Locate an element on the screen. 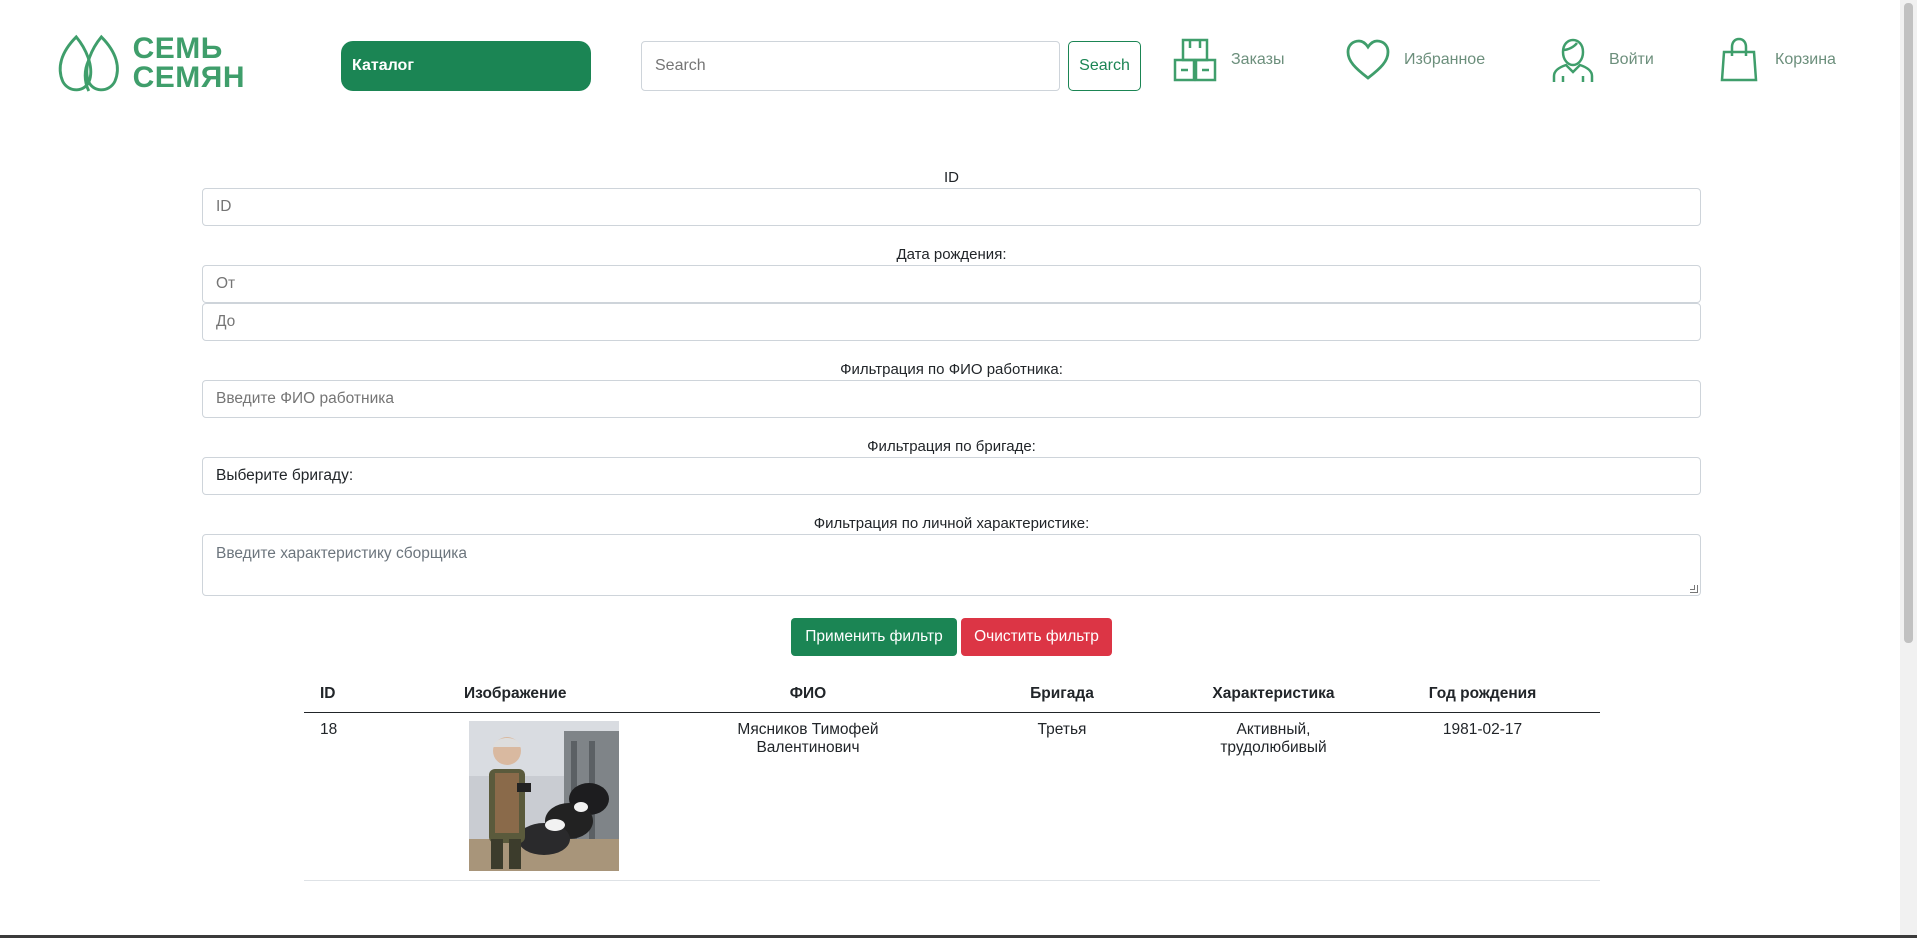 The width and height of the screenshot is (1917, 938). birth-to-input is located at coordinates (951, 322).